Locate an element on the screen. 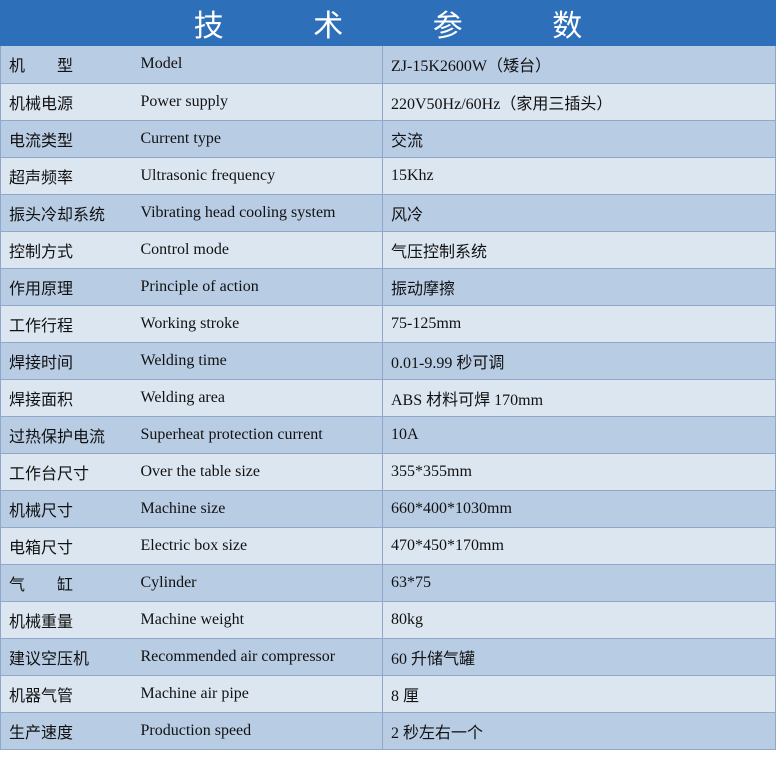  param-value: 63*75 is located at coordinates (579, 583).